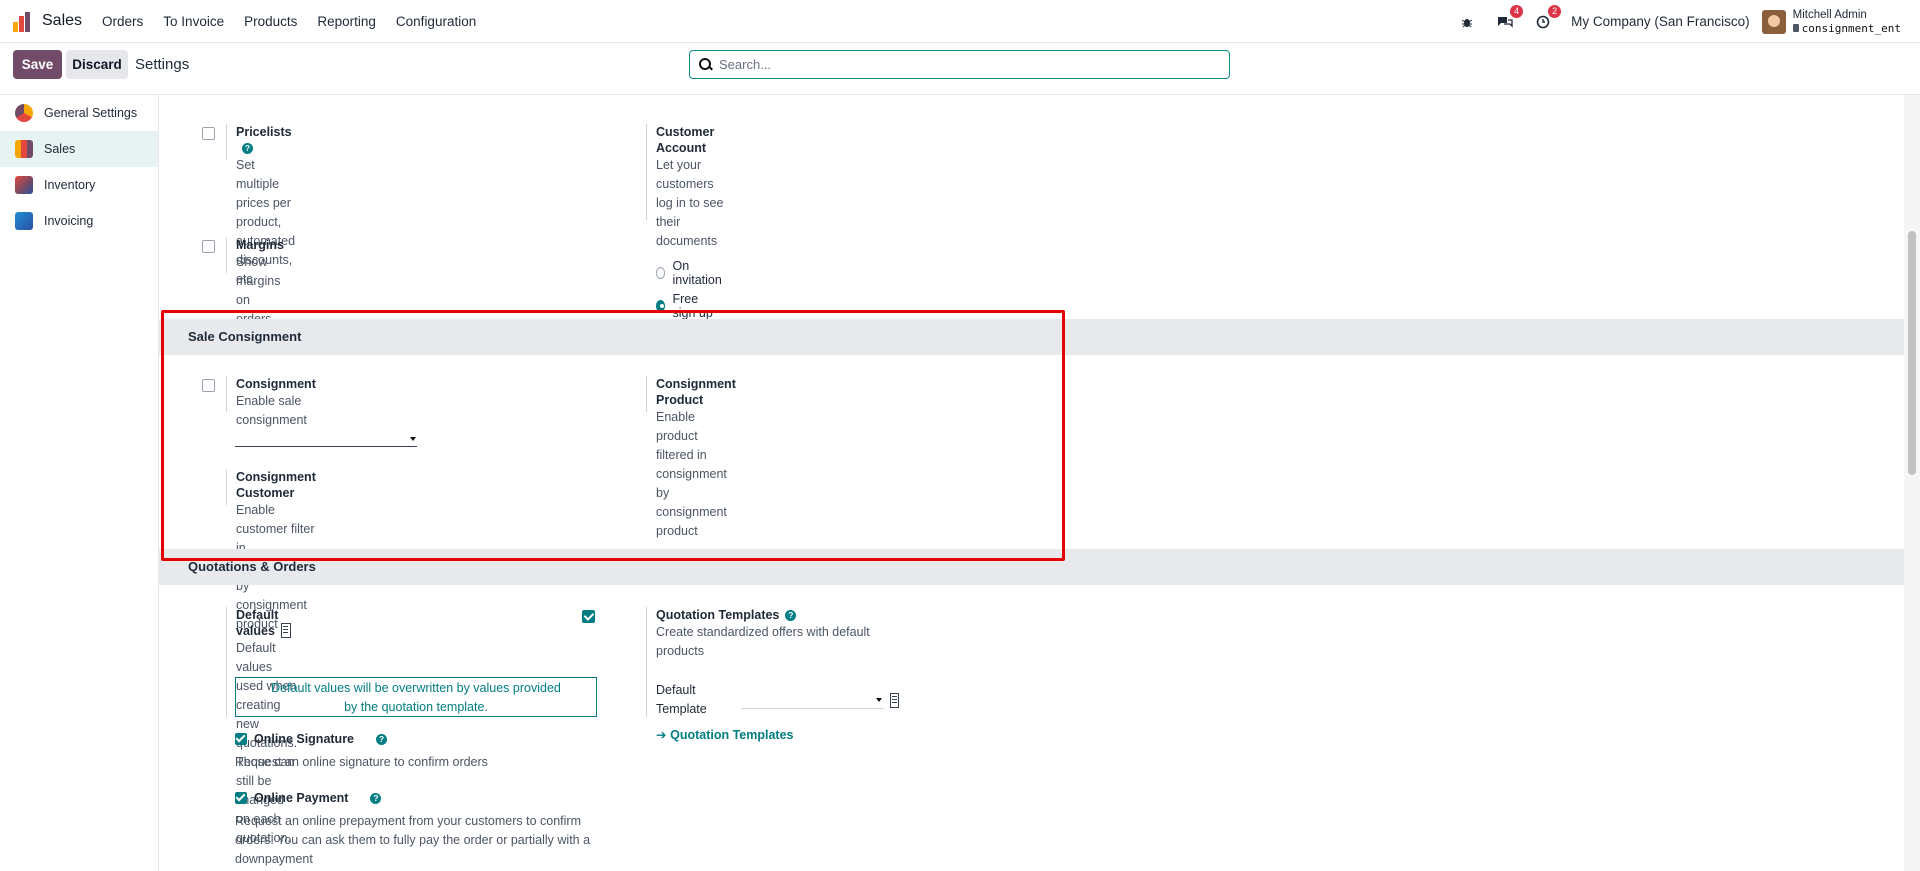 This screenshot has width=1920, height=871. What do you see at coordinates (122, 21) in the screenshot?
I see `menu-orders: Orders` at bounding box center [122, 21].